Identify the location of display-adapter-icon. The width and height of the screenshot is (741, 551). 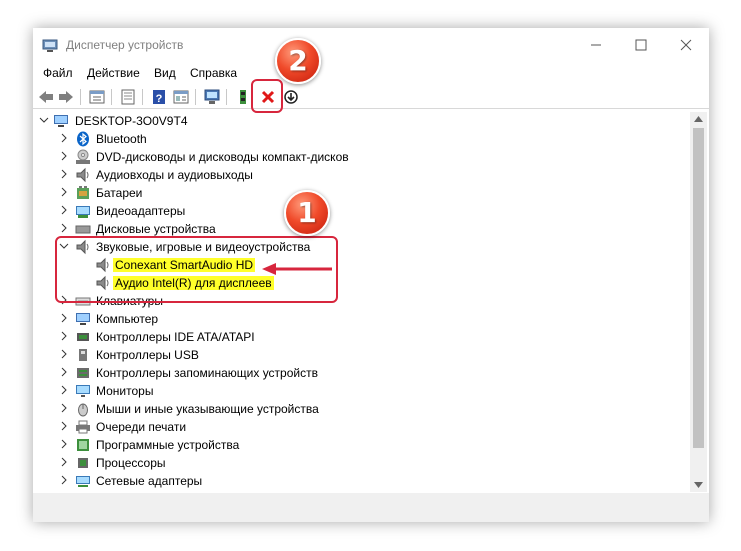
(83, 212).